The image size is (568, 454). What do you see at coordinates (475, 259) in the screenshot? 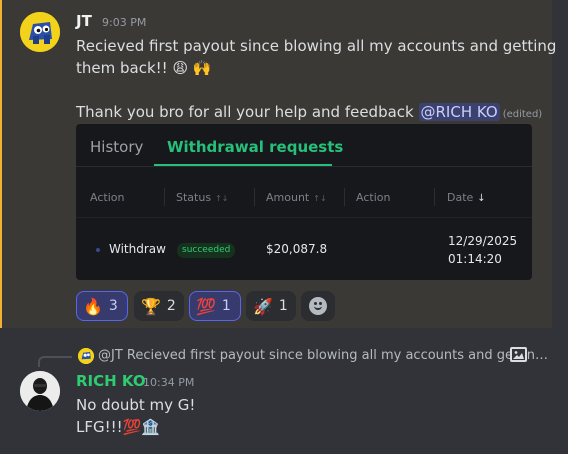
I see `cell-time: 01:14:20` at bounding box center [475, 259].